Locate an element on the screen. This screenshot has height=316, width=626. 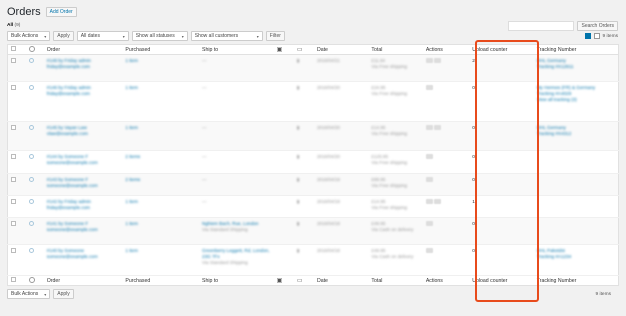
status-column-header is located at coordinates (34, 49).